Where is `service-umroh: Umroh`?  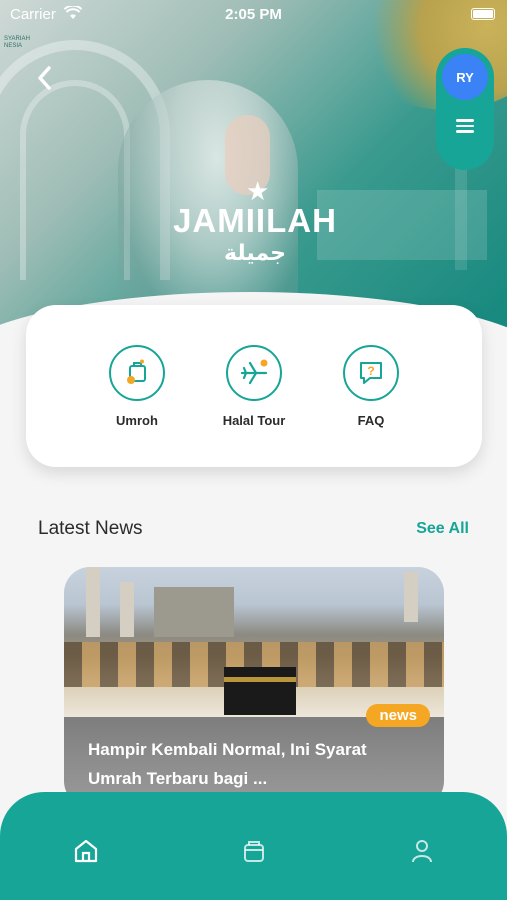 service-umroh: Umroh is located at coordinates (137, 386).